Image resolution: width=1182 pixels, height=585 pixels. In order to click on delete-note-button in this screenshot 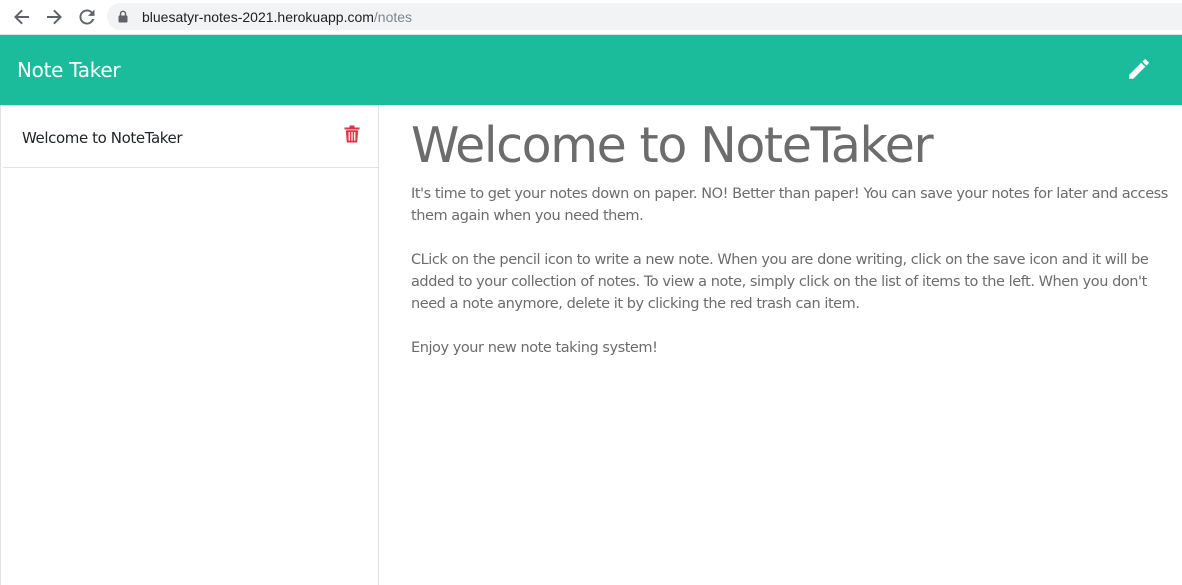, I will do `click(352, 134)`.